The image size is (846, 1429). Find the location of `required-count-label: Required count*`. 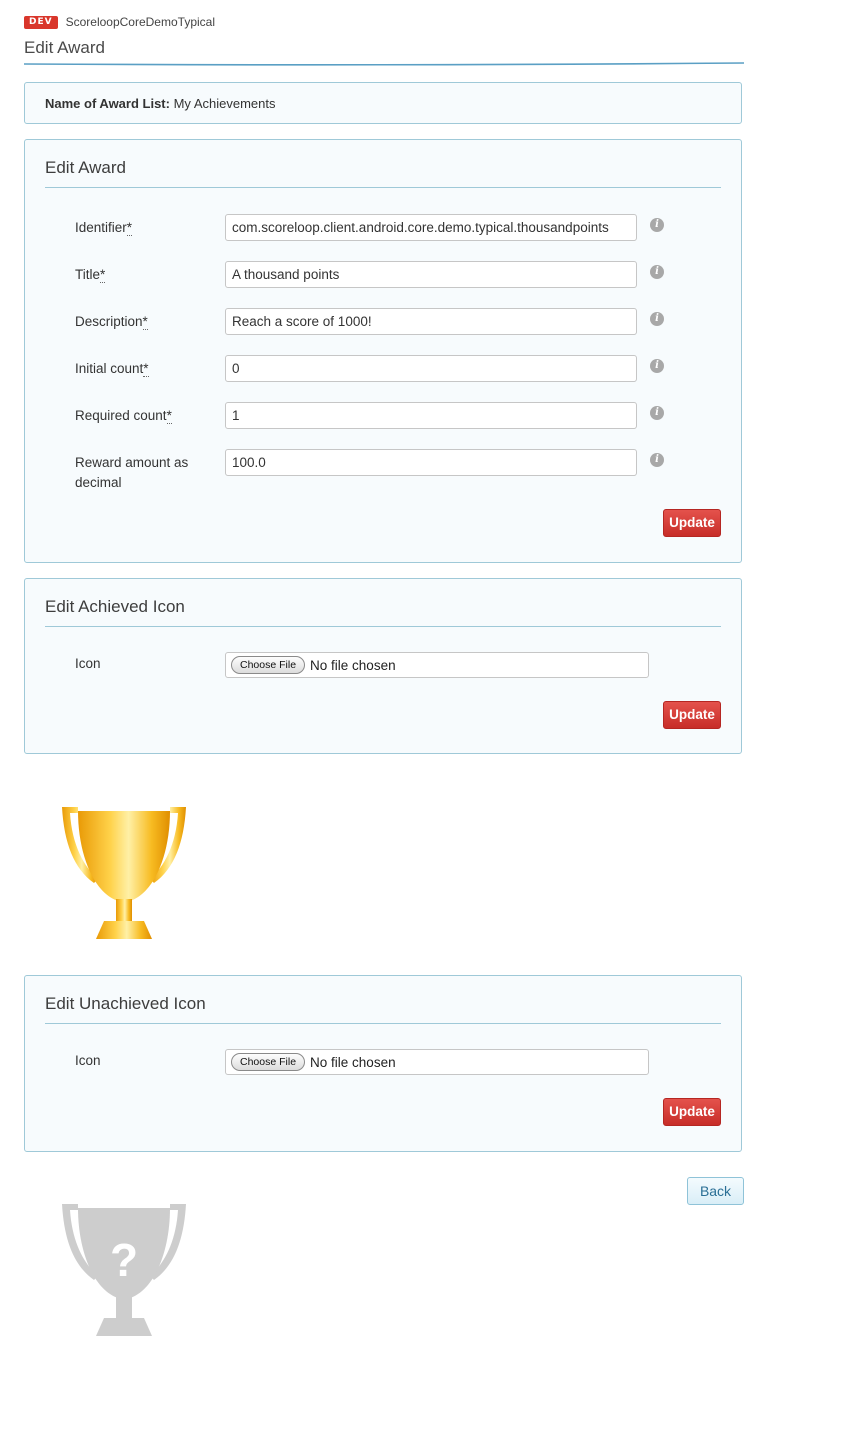

required-count-label: Required count* is located at coordinates (123, 416).